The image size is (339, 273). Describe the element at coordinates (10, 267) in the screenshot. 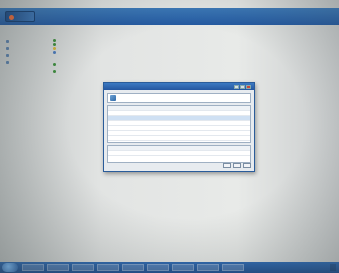

I see `start-button` at that location.